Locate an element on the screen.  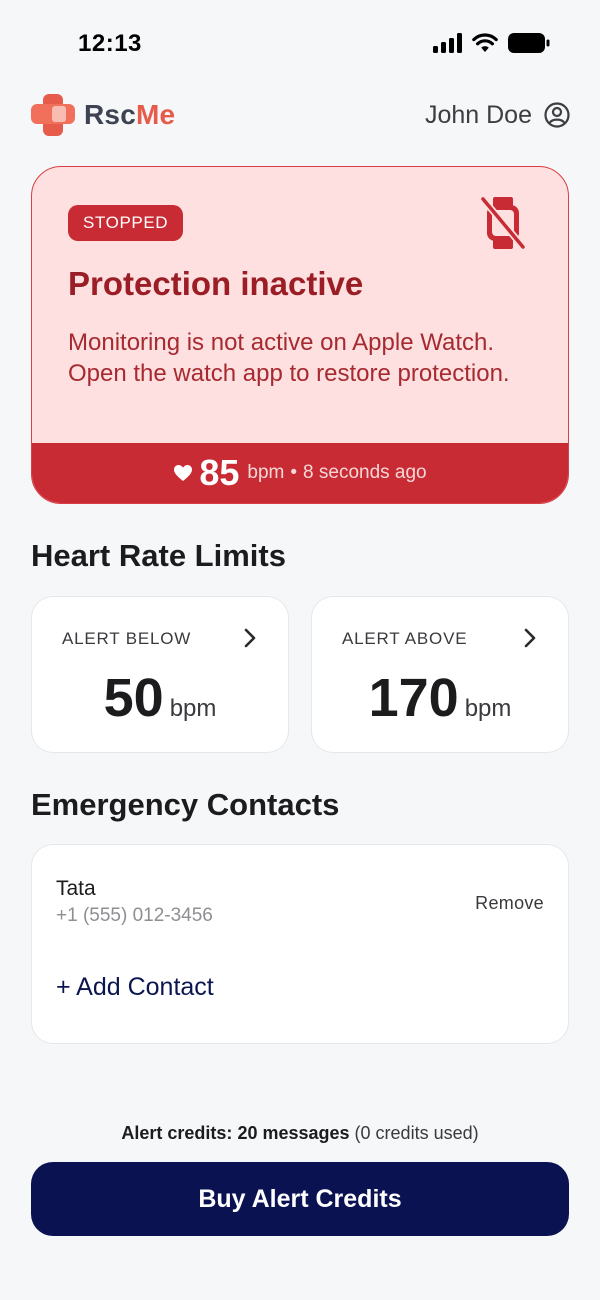
alert-below-value-row: 50 bpm is located at coordinates (160, 698).